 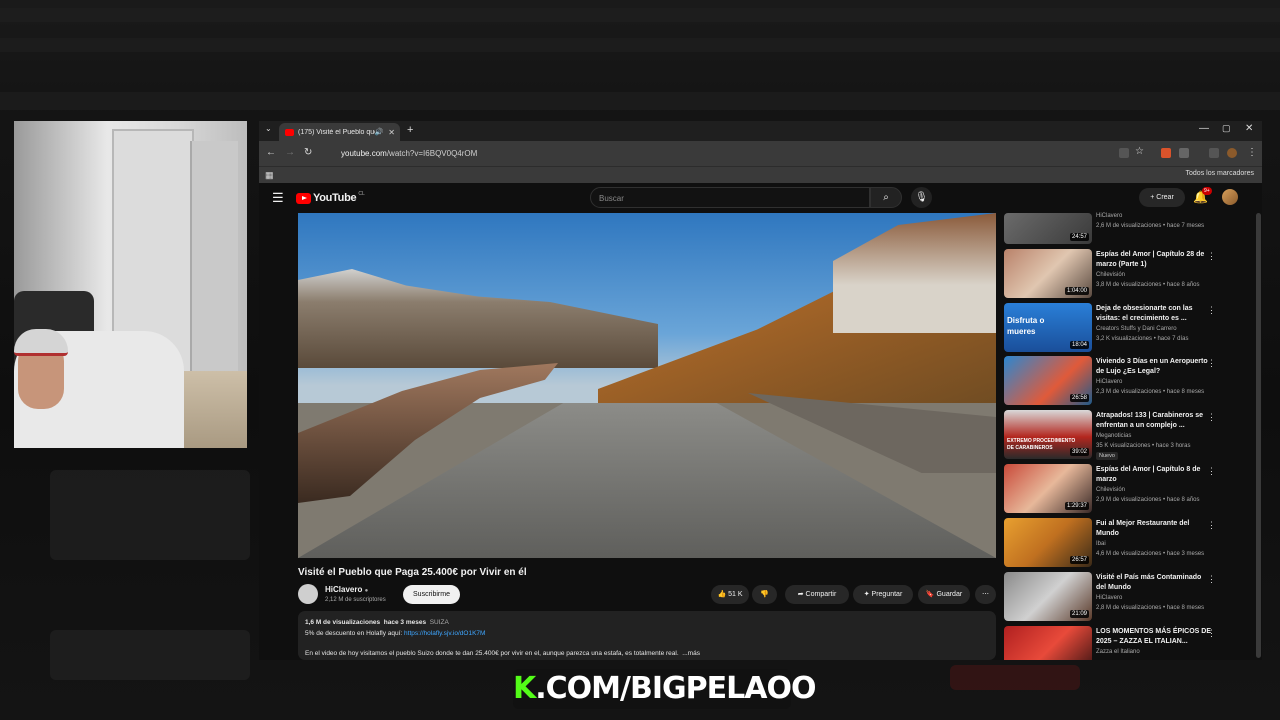 I want to click on youtube-logo: YouTube CL, so click(x=330, y=197).